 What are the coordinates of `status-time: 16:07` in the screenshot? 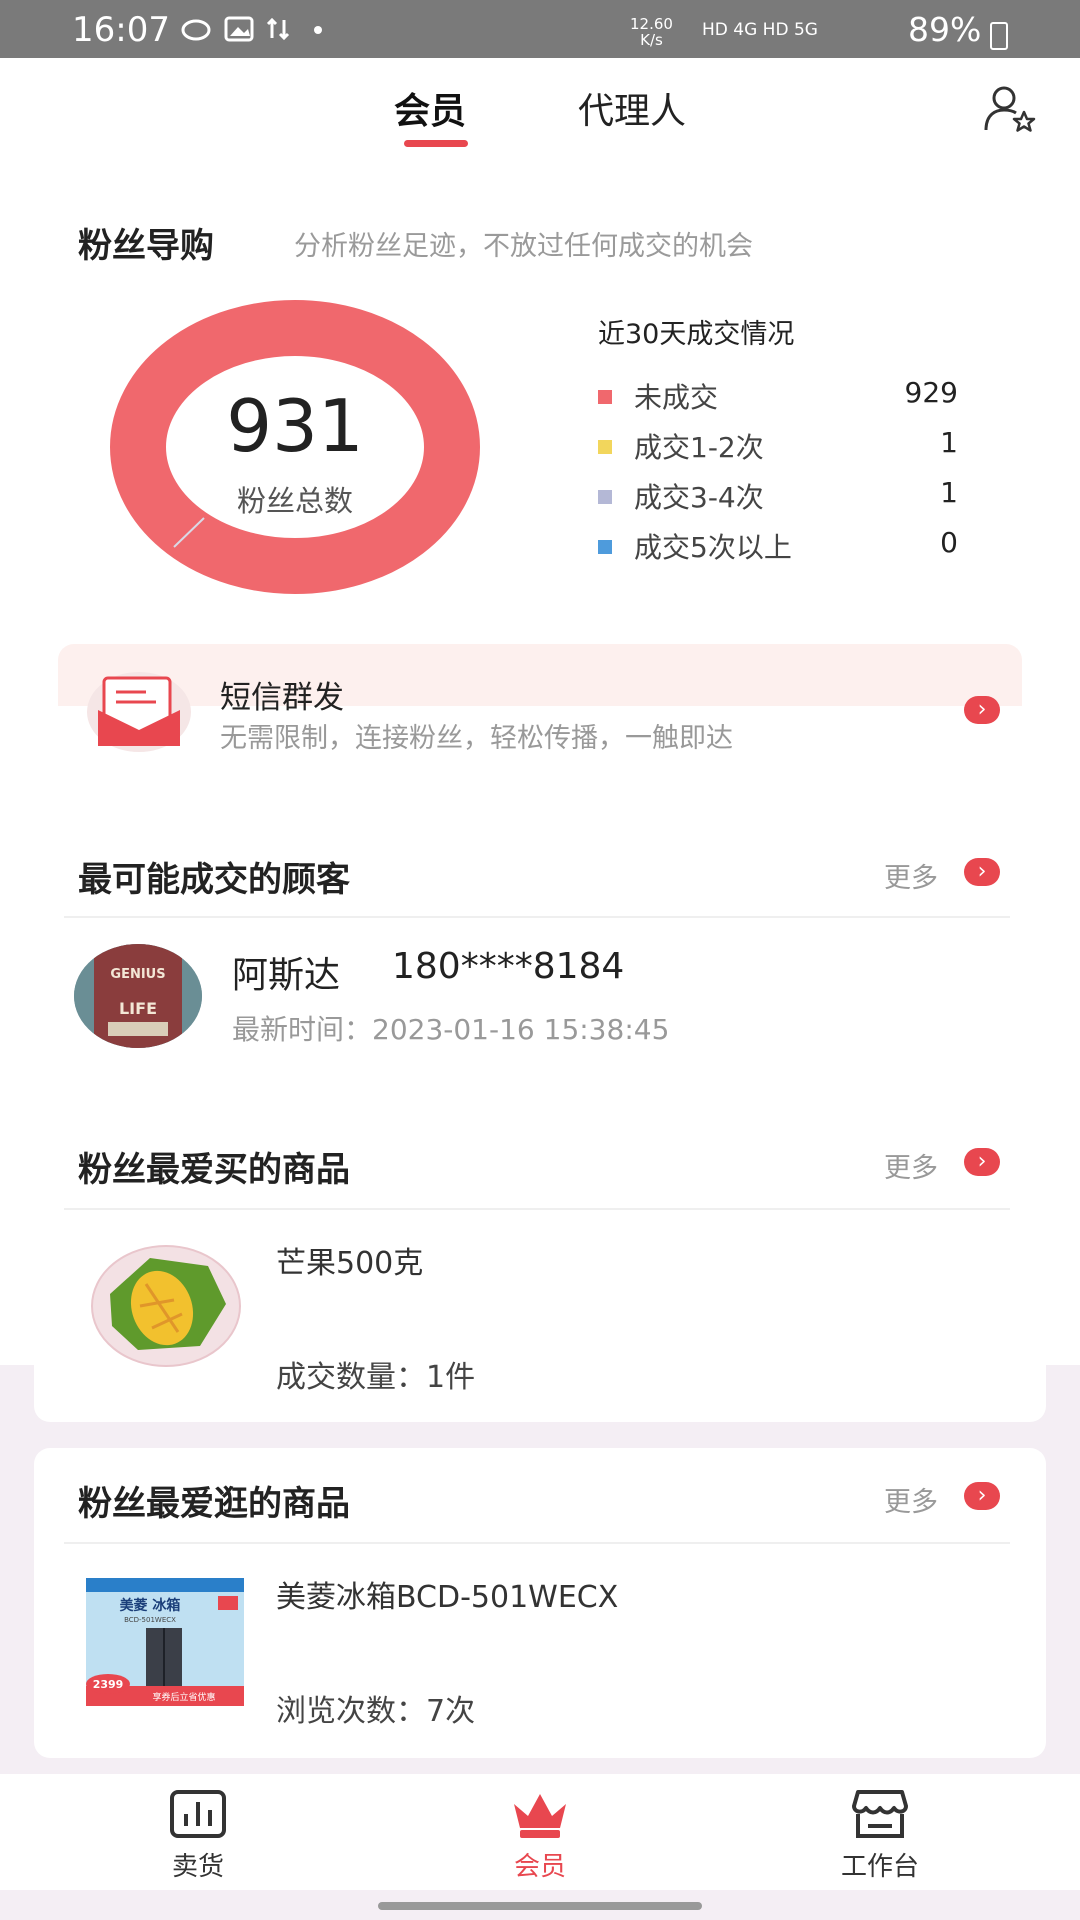 It's located at (121, 30).